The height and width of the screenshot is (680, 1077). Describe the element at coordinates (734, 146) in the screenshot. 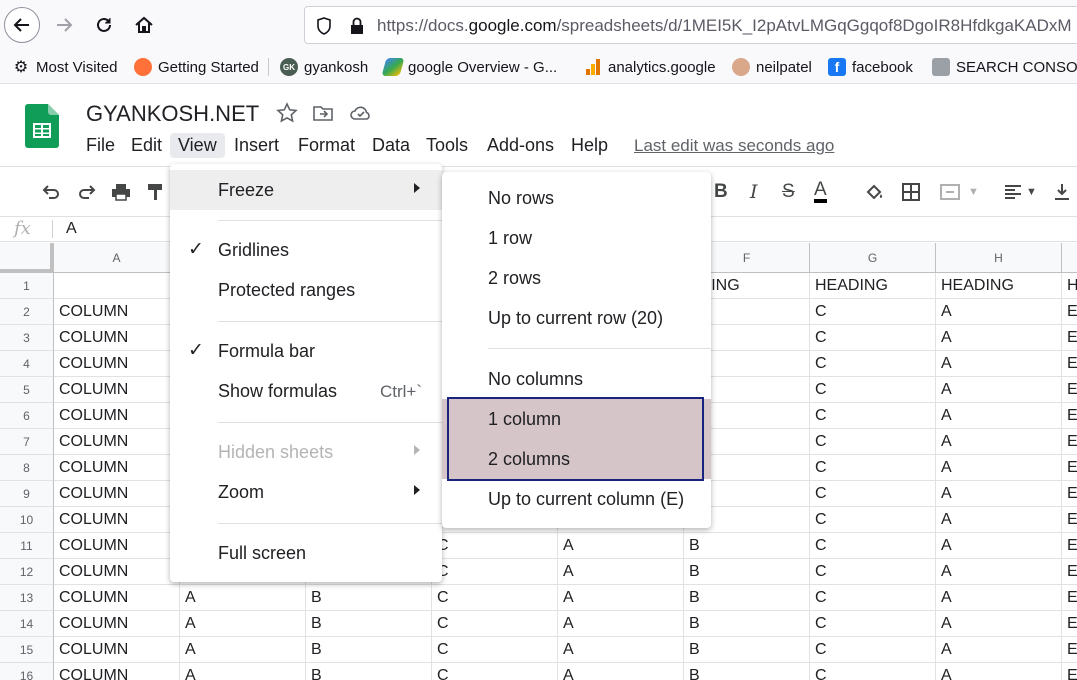

I see `last-edit-link: Last edit was seconds ago` at that location.